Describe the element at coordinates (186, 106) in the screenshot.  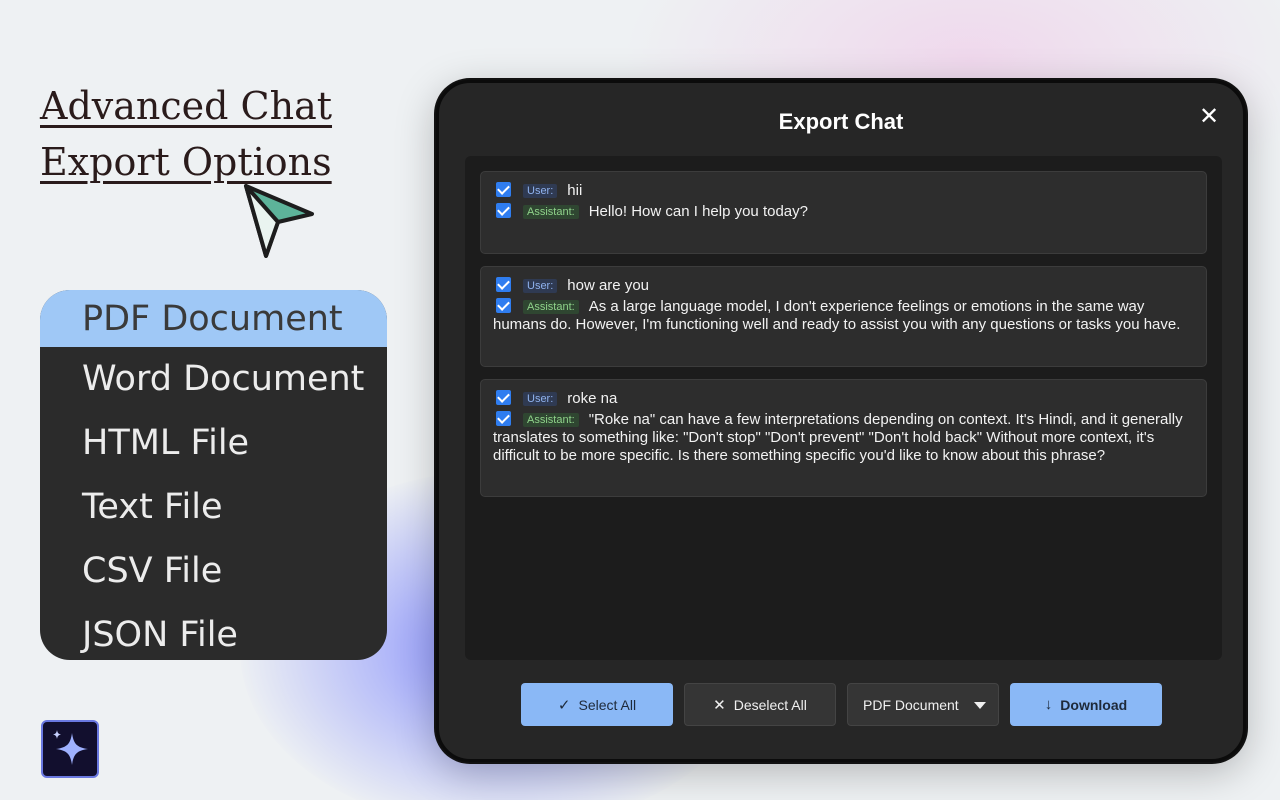
I see `headline-line-1: Advanced Chat` at that location.